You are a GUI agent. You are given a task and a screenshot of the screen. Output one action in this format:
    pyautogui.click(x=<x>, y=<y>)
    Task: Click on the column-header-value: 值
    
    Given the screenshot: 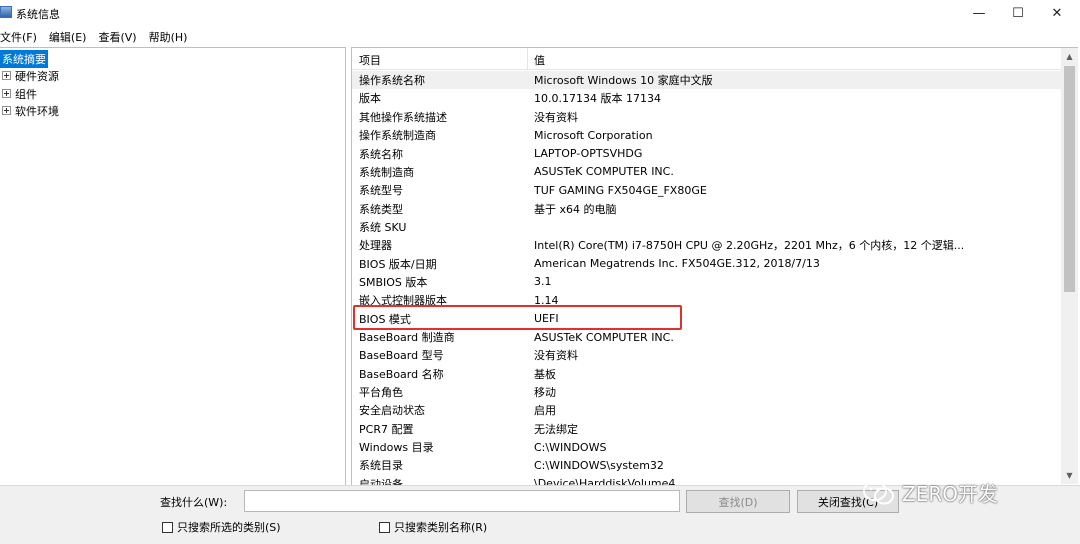 What is the action you would take?
    pyautogui.click(x=539, y=60)
    